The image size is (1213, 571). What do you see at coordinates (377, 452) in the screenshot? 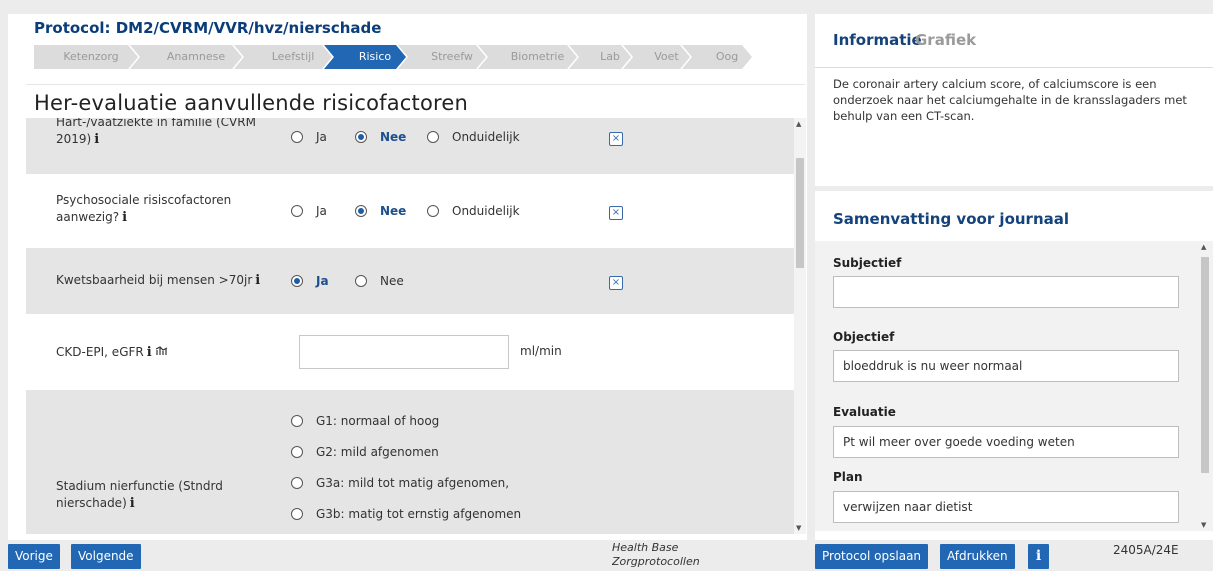
I see `option-label: G2: mild afgenomen` at bounding box center [377, 452].